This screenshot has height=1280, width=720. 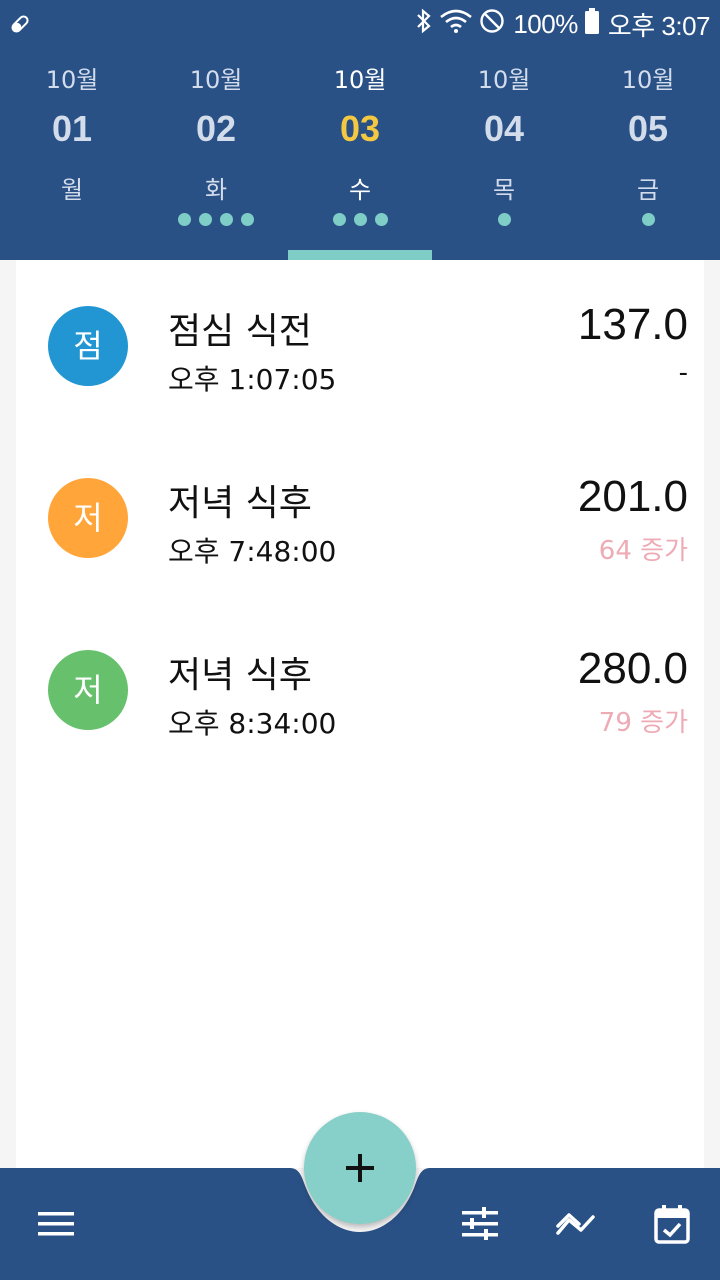 I want to click on day-weekday: 금, so click(x=648, y=190).